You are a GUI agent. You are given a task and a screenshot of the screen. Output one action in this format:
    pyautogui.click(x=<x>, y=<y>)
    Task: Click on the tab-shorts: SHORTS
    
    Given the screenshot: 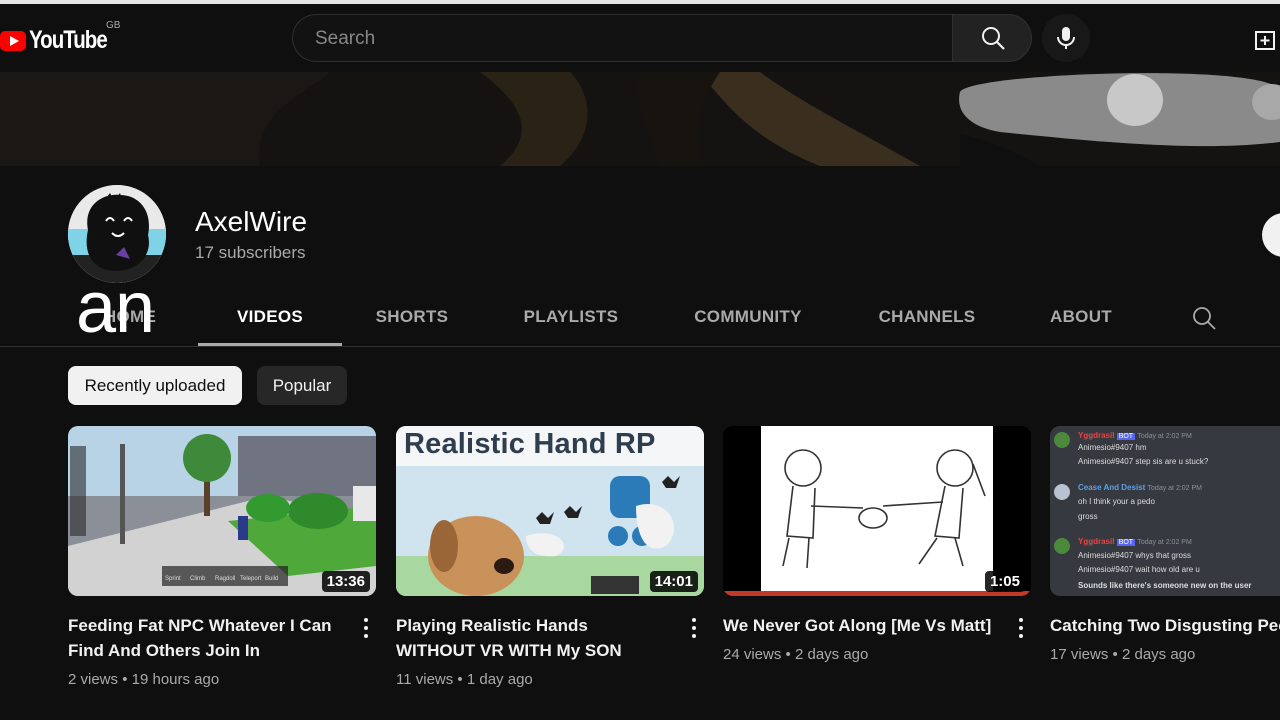 What is the action you would take?
    pyautogui.click(x=412, y=320)
    